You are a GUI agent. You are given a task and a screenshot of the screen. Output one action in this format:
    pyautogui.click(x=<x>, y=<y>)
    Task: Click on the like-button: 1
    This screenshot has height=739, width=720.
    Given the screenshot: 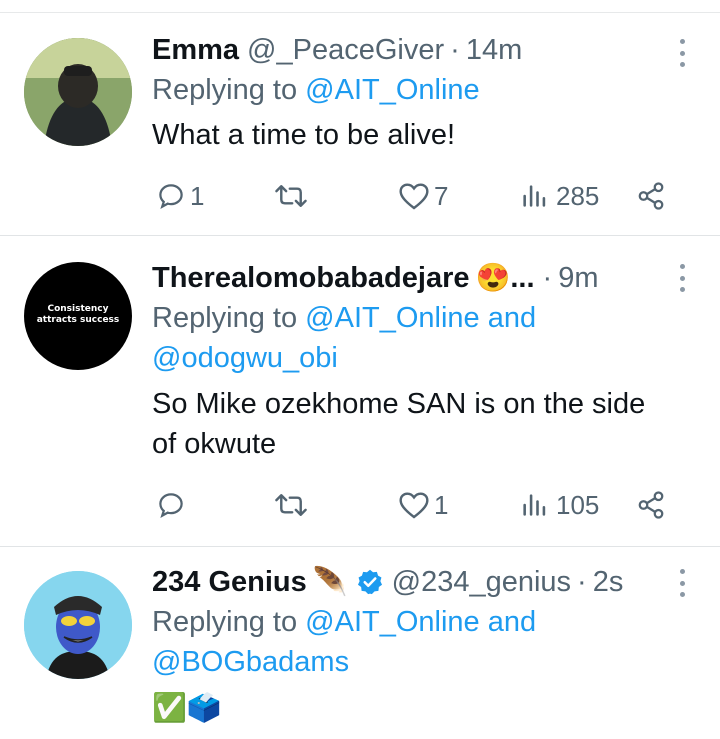 What is the action you would take?
    pyautogui.click(x=423, y=505)
    